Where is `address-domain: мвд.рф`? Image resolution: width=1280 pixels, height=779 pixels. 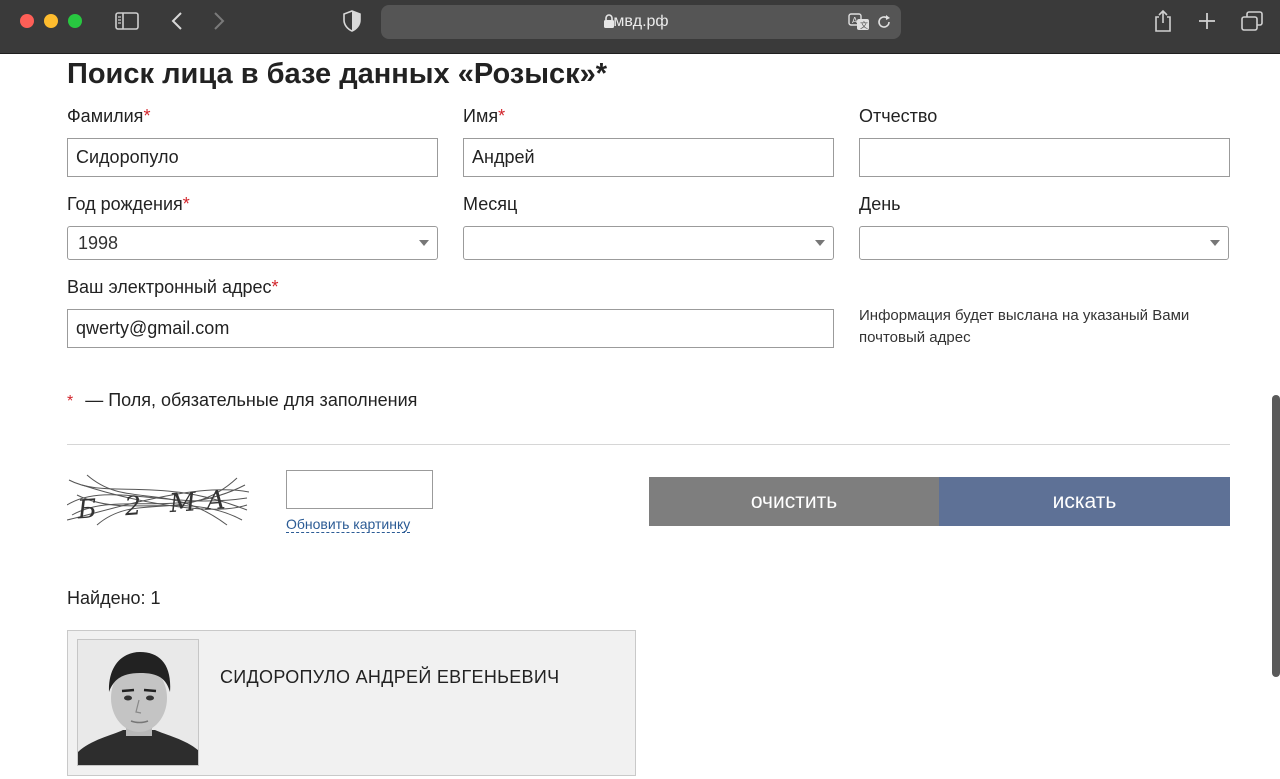 address-domain: мвд.рф is located at coordinates (641, 21).